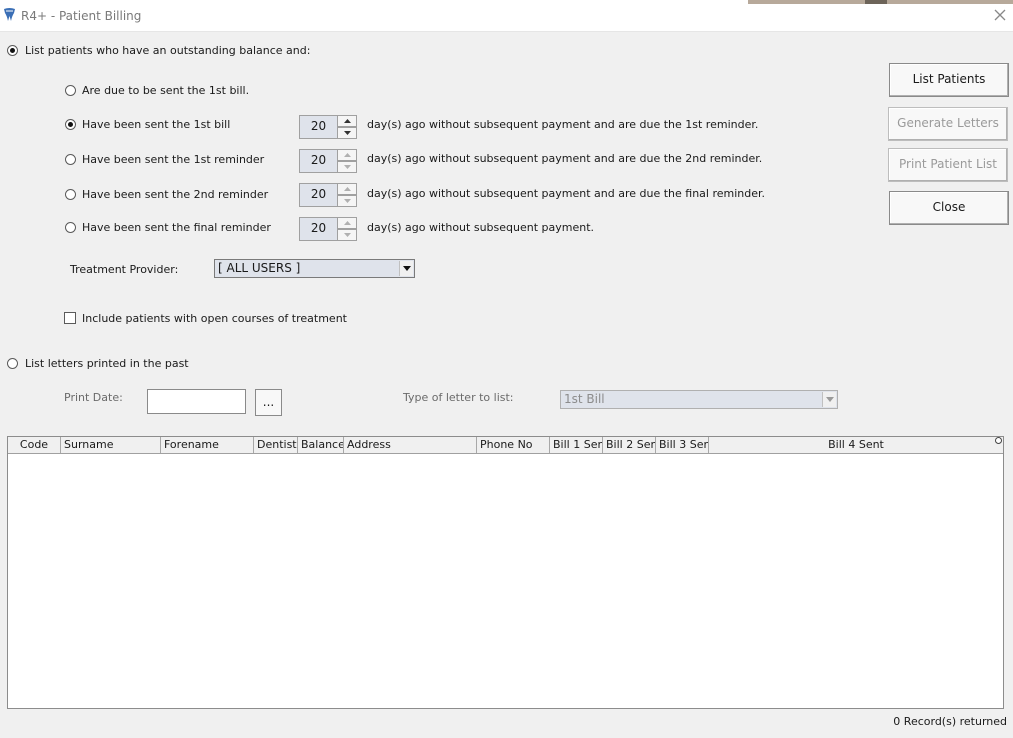 The height and width of the screenshot is (738, 1013). Describe the element at coordinates (166, 90) in the screenshot. I see `due-first-bill-label: Are due to be sent the 1st bill.` at that location.